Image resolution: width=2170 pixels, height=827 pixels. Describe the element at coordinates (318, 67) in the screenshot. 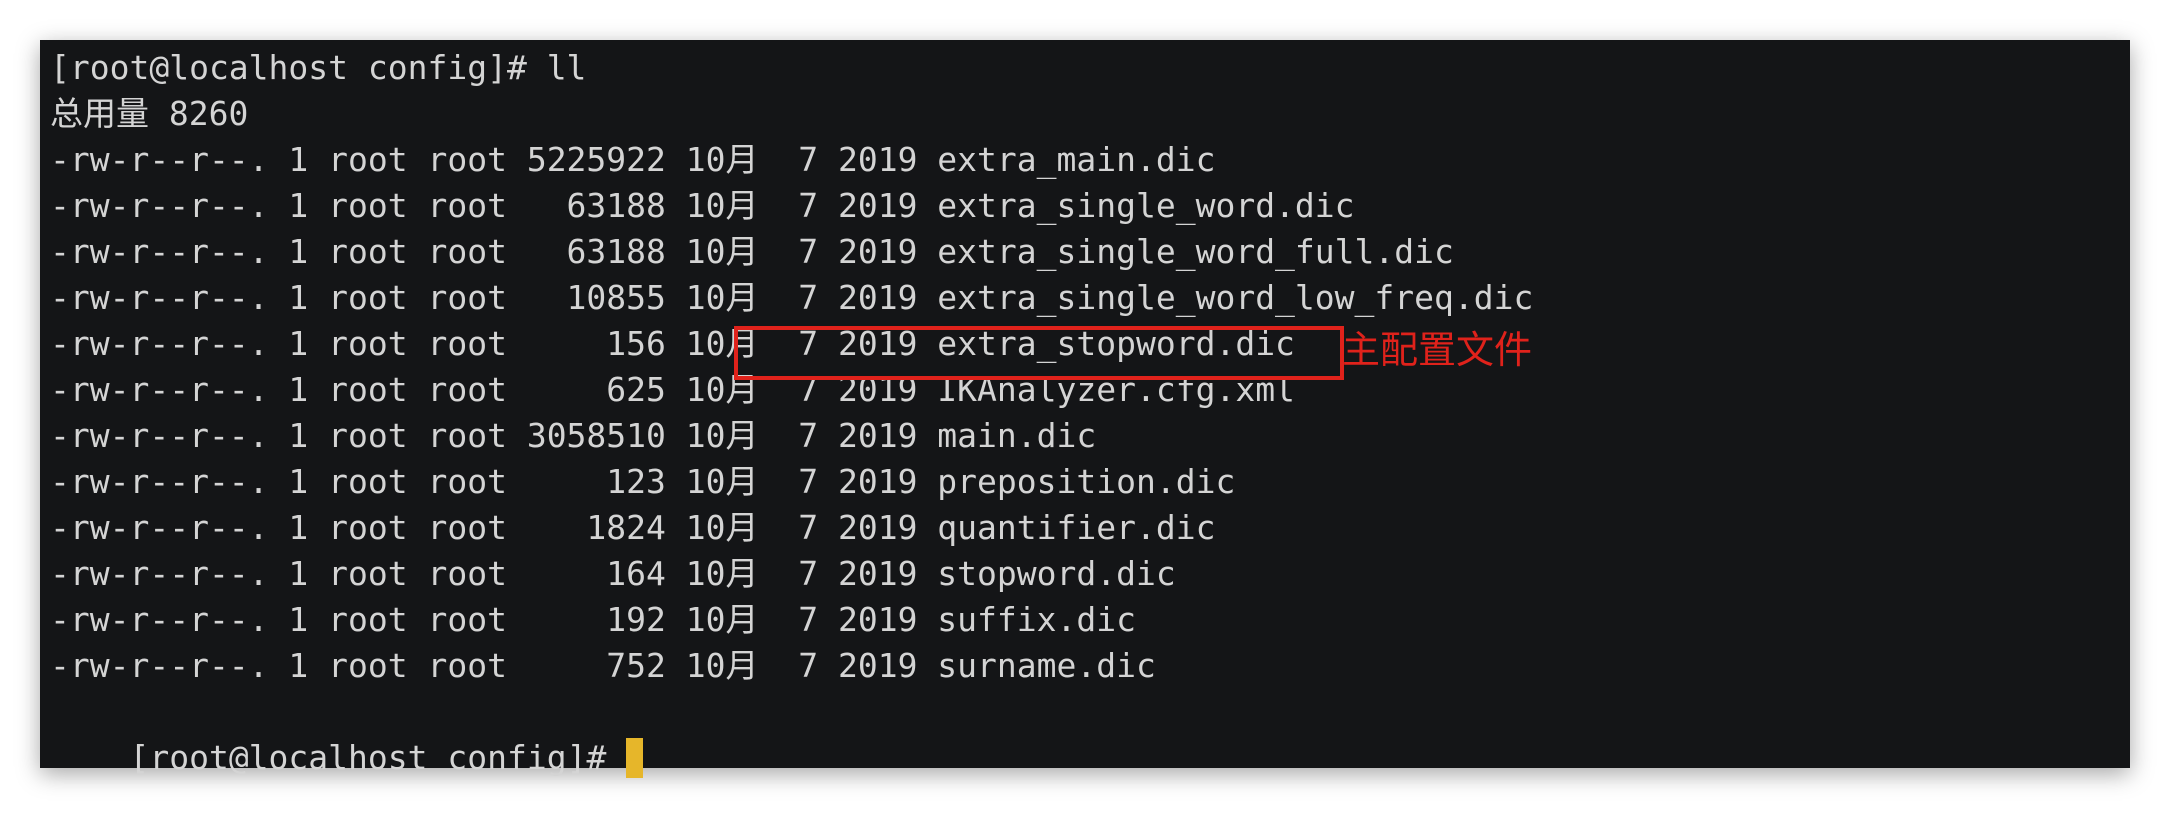

I see `terminal-line-command: [root@localhost config]# ll` at that location.